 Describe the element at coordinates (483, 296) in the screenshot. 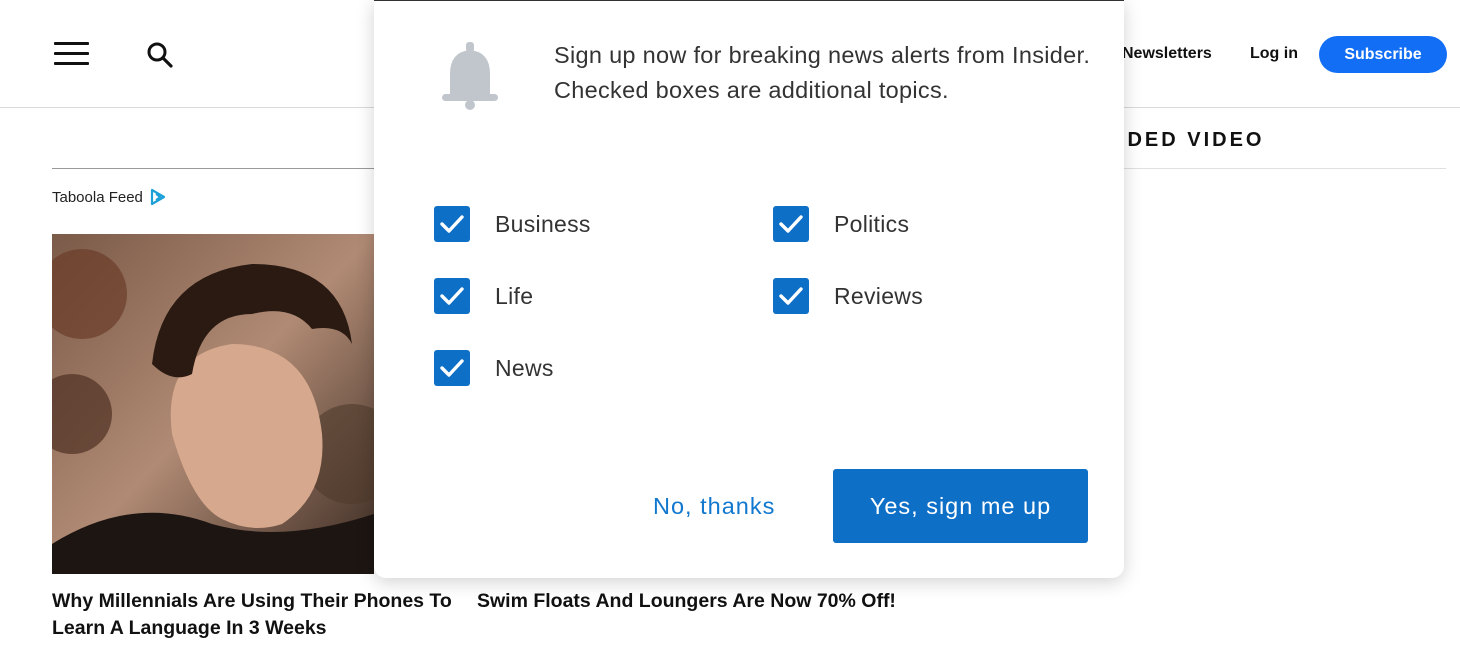

I see `topic-checkbox-life: Life` at that location.